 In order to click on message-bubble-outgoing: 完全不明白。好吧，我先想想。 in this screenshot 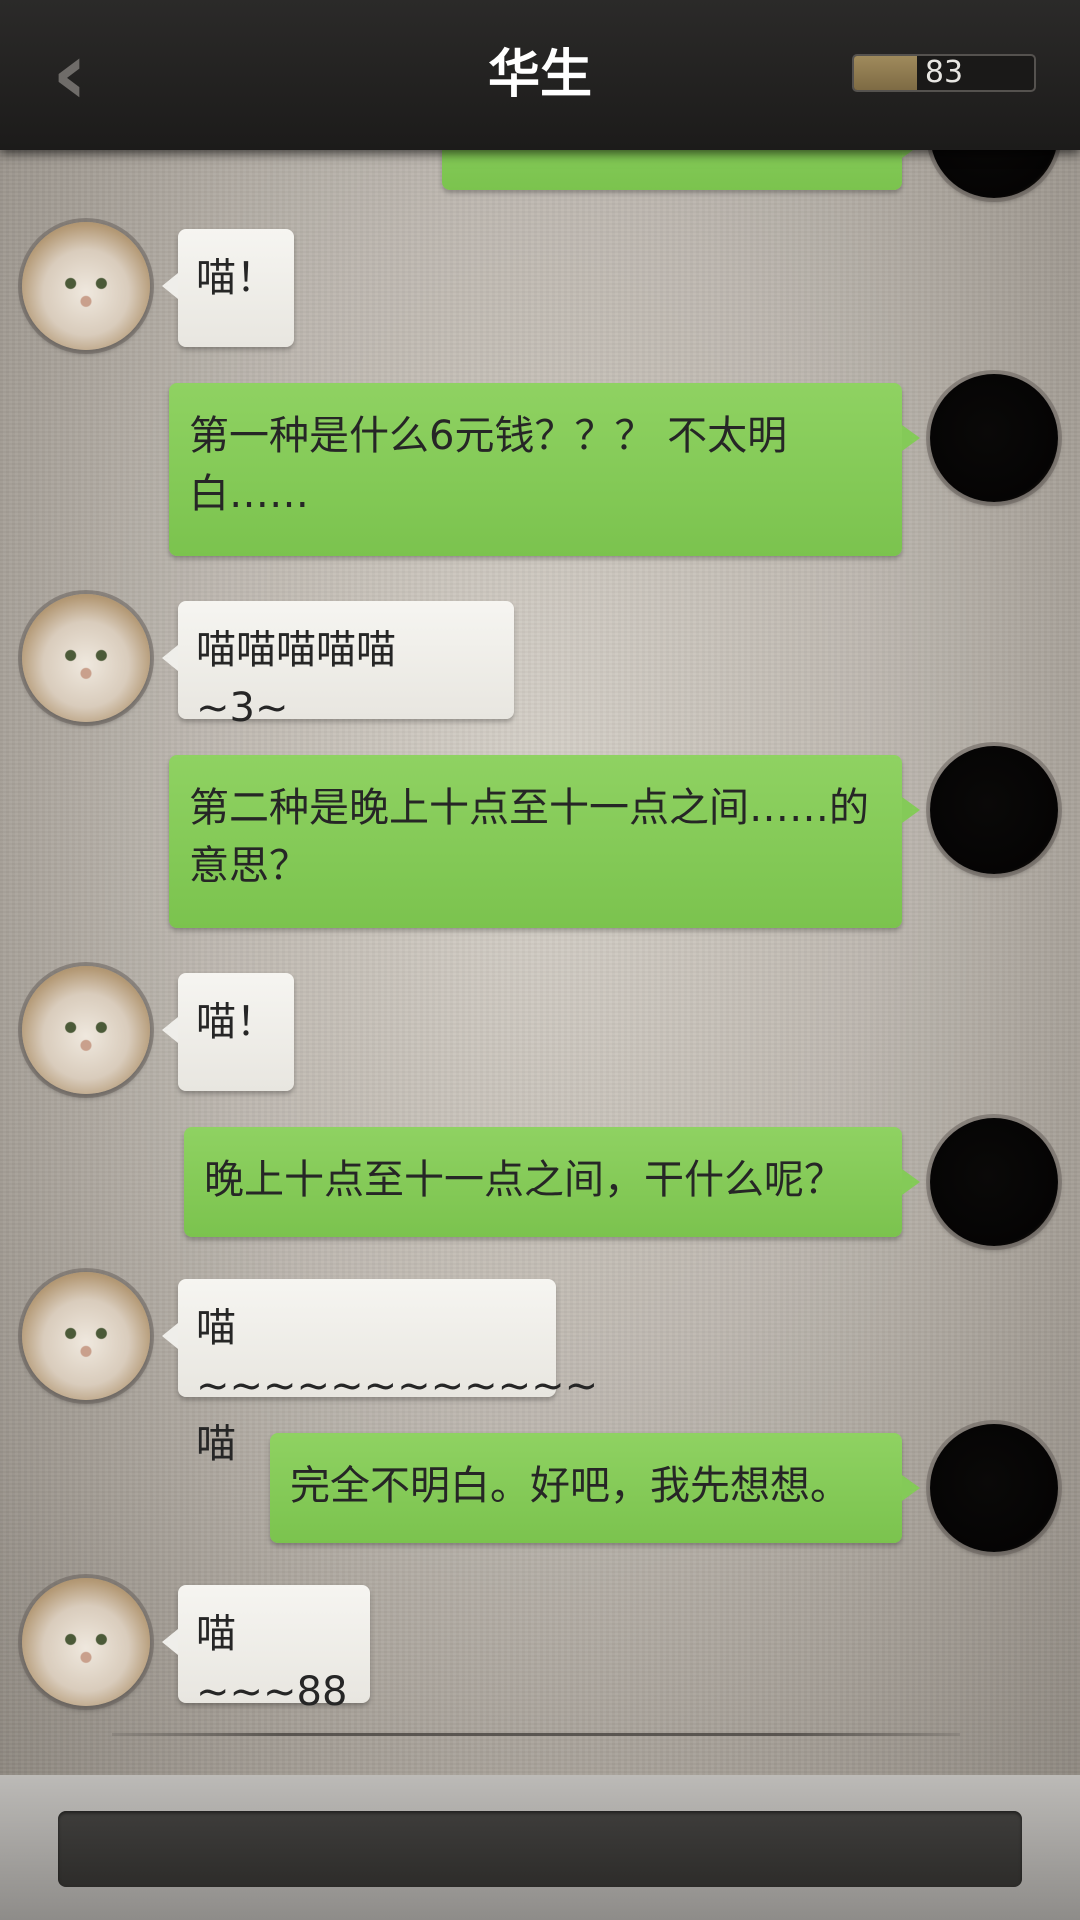, I will do `click(595, 1488)`.